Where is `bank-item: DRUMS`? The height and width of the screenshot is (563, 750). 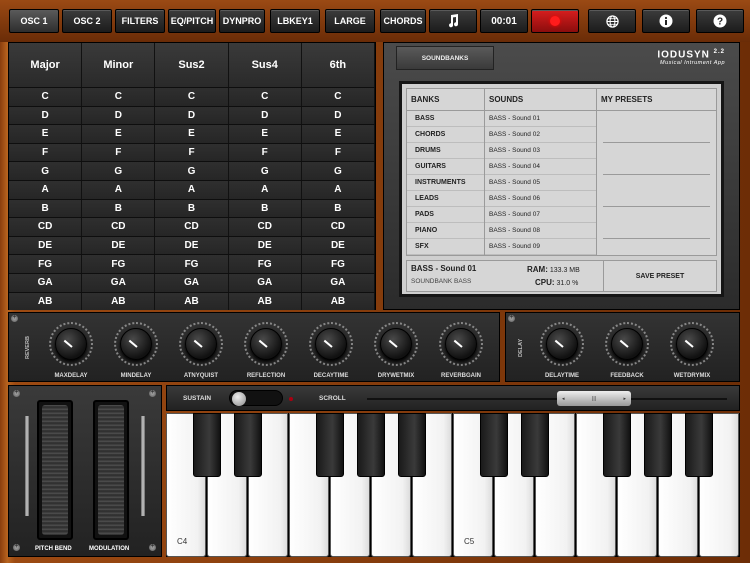 bank-item: DRUMS is located at coordinates (445, 151).